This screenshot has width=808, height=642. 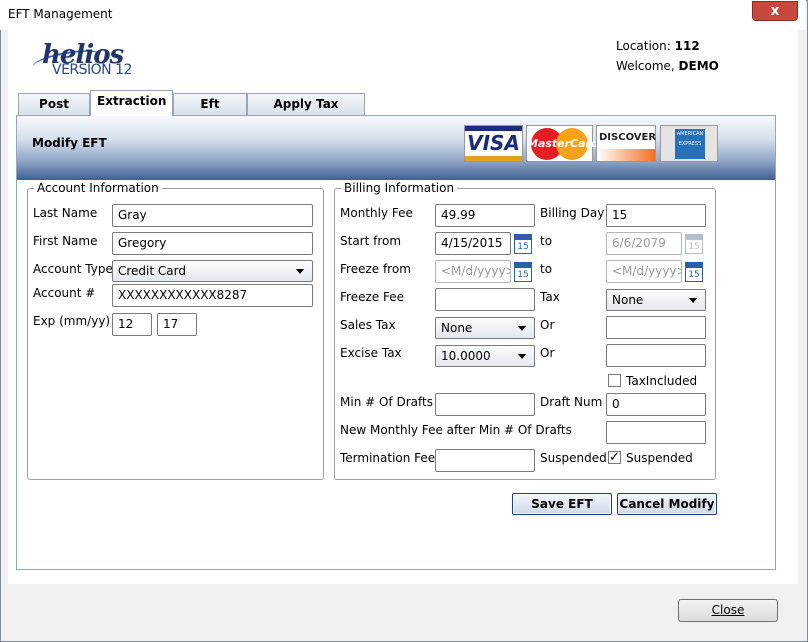 I want to click on tax-included-checkbox, so click(x=614, y=380).